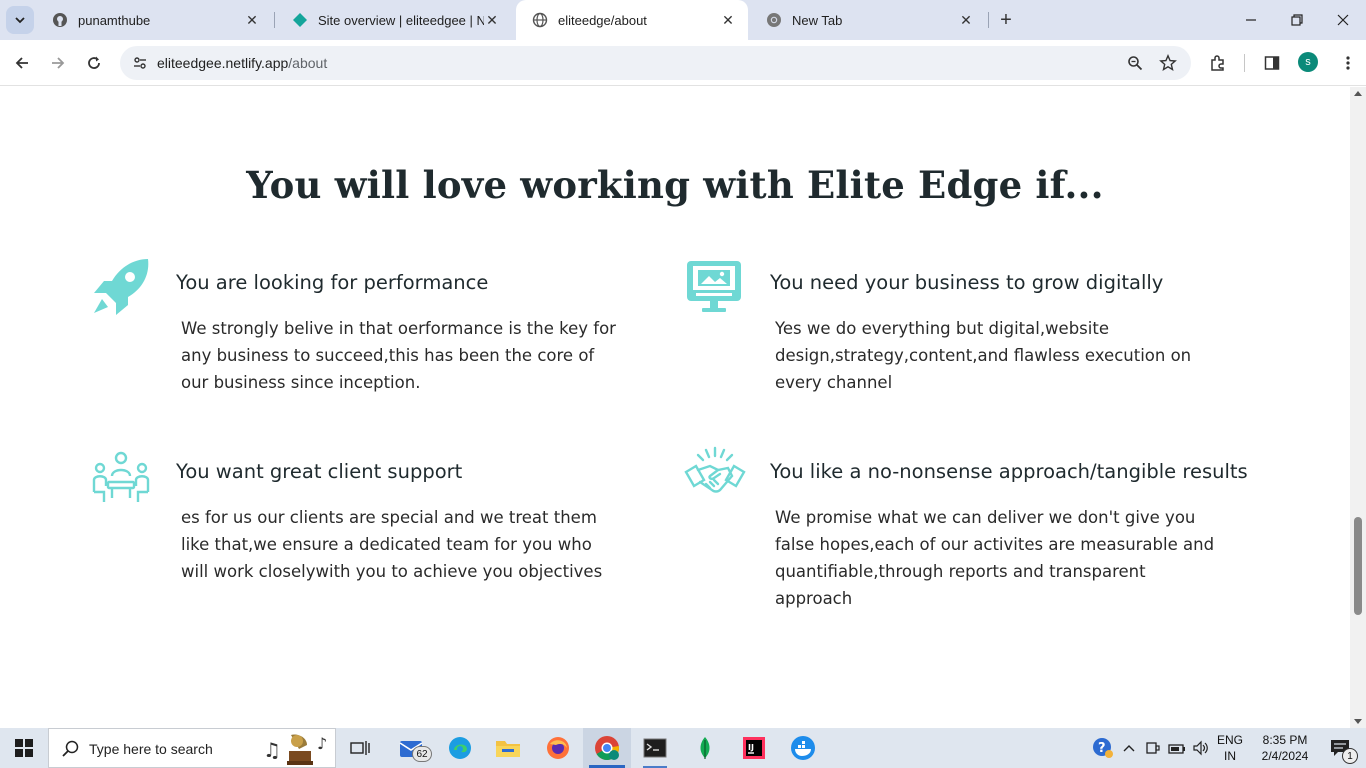  Describe the element at coordinates (1308, 62) in the screenshot. I see `profile-avatar: s` at that location.